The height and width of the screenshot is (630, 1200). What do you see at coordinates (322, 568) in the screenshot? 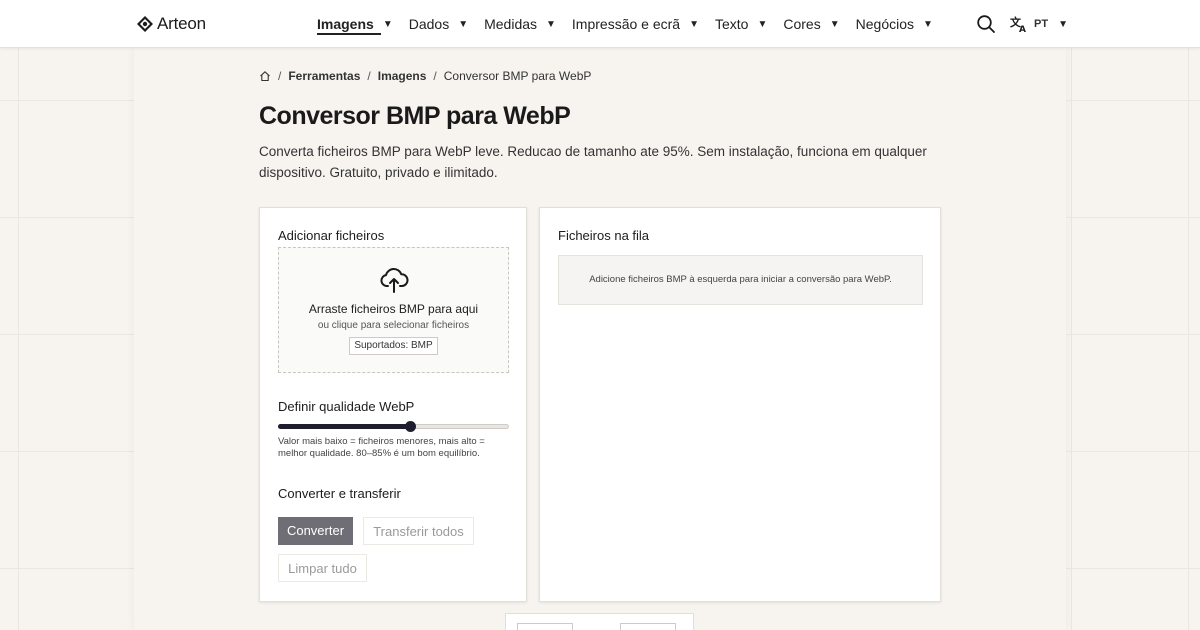
I see `clear-all-button: Limpar tudo` at bounding box center [322, 568].